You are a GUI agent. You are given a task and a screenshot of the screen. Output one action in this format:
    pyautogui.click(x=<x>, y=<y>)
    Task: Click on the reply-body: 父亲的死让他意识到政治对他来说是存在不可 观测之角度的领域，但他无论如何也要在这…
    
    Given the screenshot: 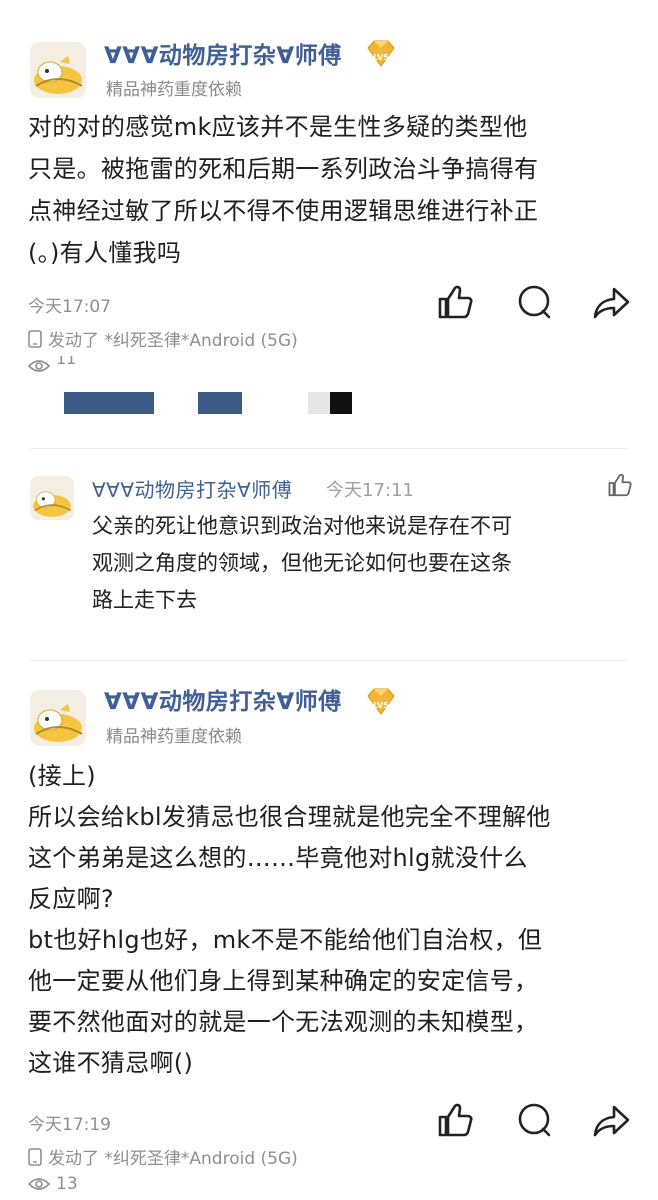 What is the action you would take?
    pyautogui.click(x=302, y=563)
    